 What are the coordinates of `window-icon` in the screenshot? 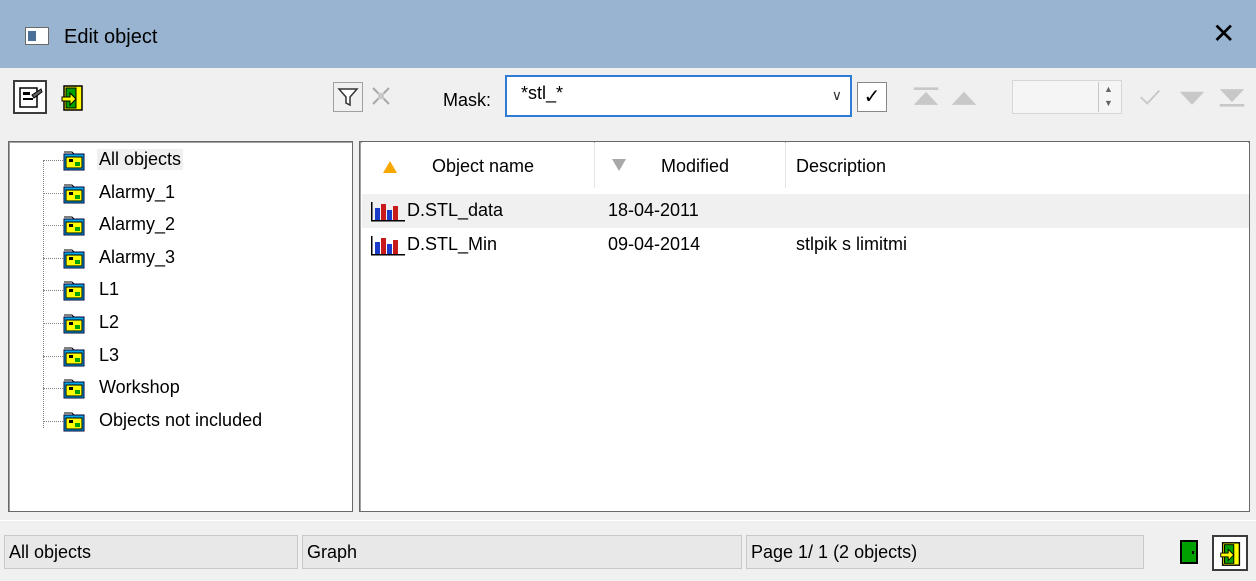 It's located at (37, 36).